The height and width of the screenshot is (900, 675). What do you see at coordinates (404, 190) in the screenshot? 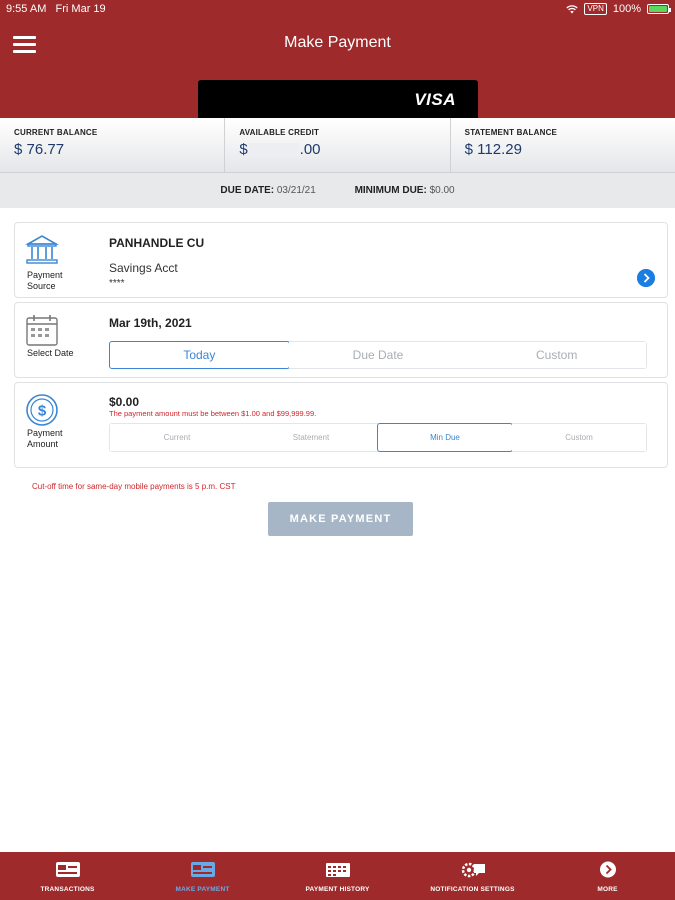
I see `minimum-due: MINIMUM DUE: $0.00` at bounding box center [404, 190].